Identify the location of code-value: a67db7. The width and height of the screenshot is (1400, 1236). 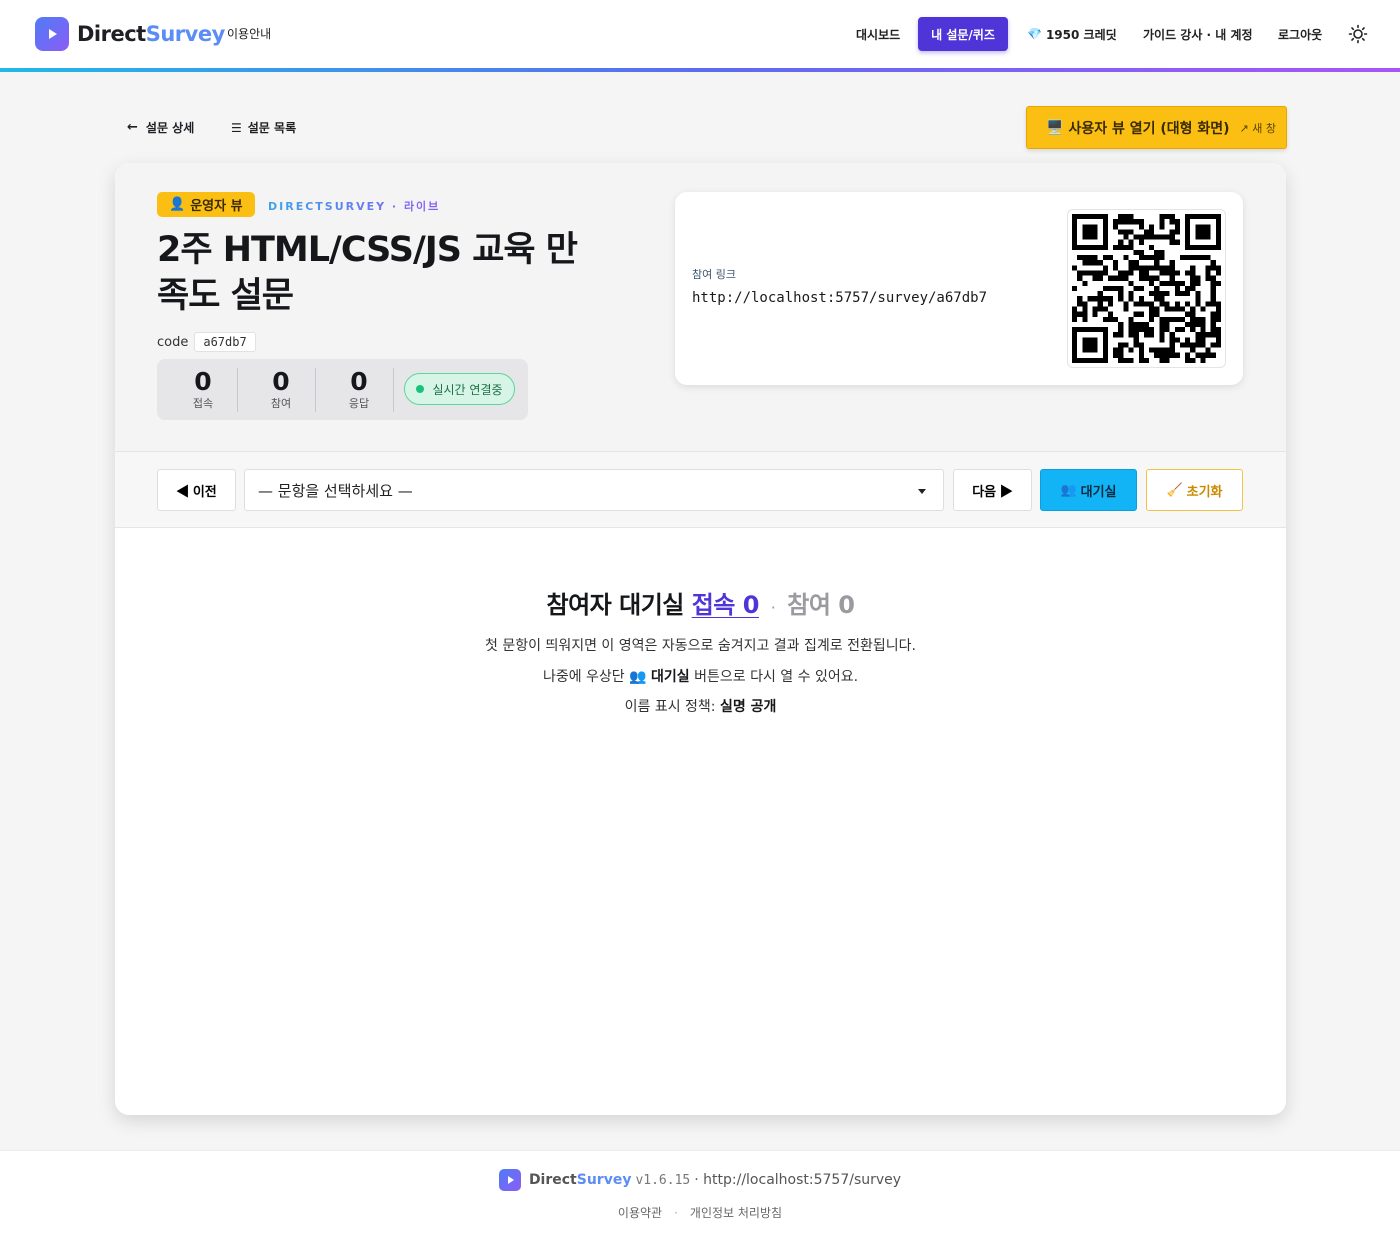
(225, 342).